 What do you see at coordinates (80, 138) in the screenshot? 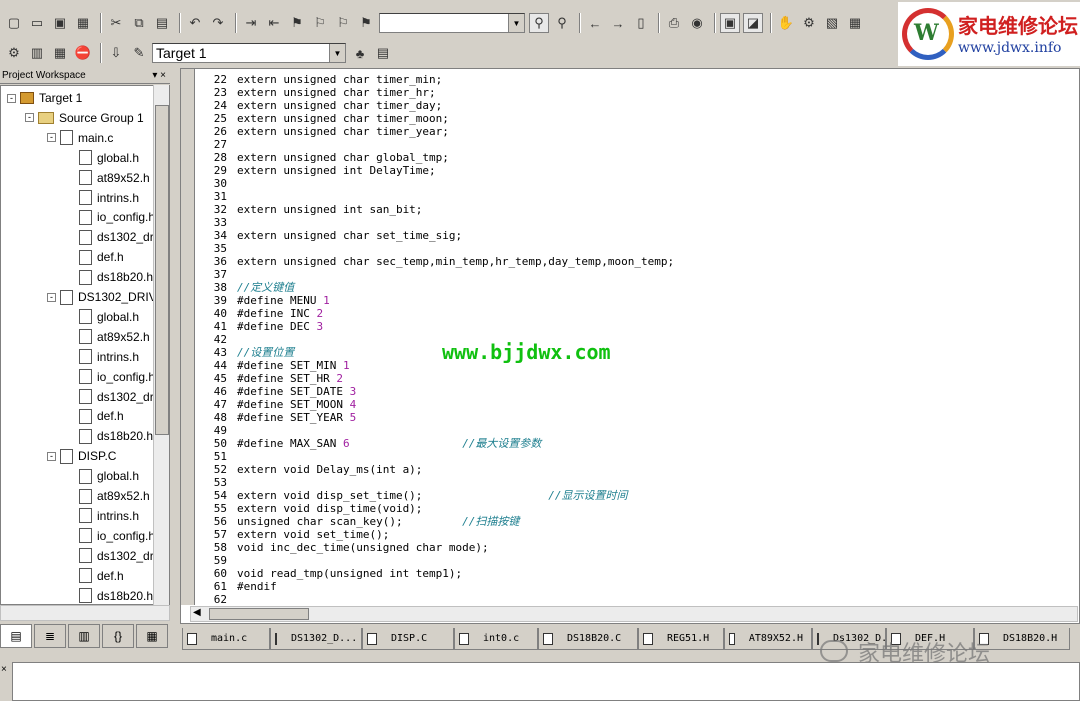
I see `tree-item-cfile: - main.c` at bounding box center [80, 138].